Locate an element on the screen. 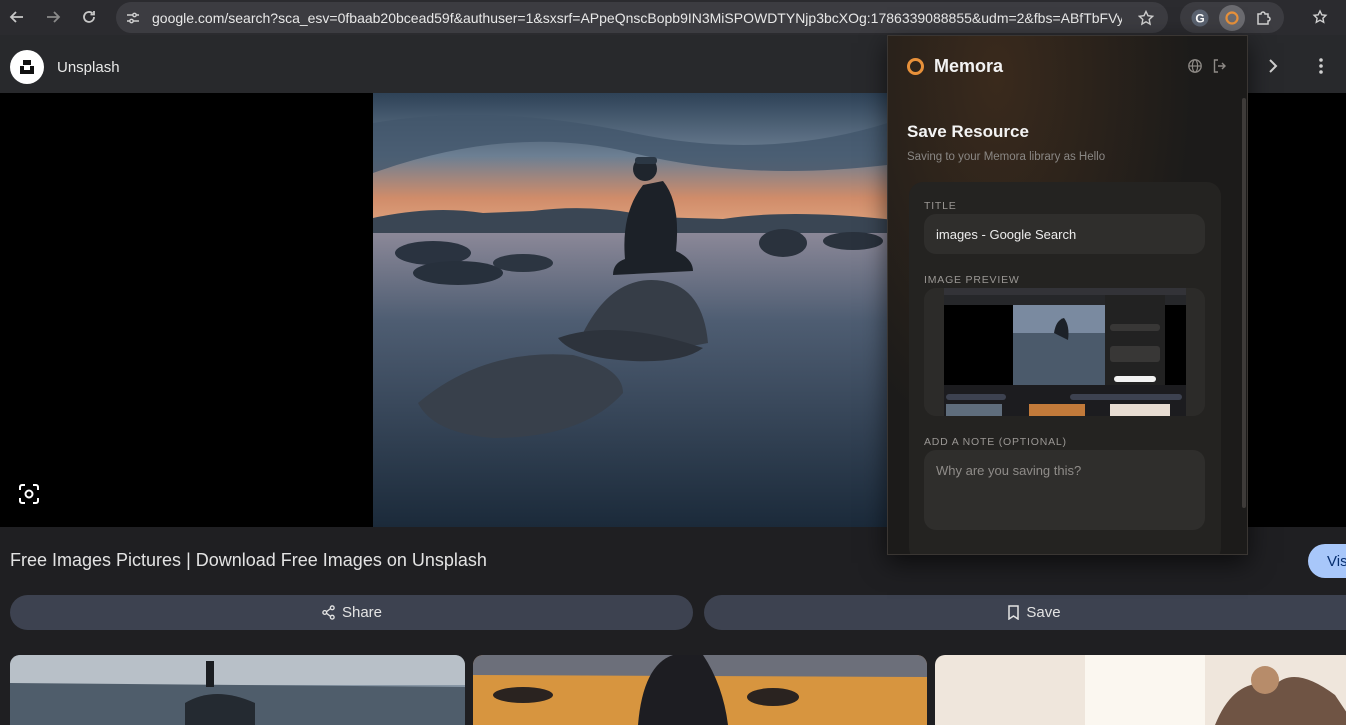 The height and width of the screenshot is (725, 1346). image-preview is located at coordinates (1064, 352).